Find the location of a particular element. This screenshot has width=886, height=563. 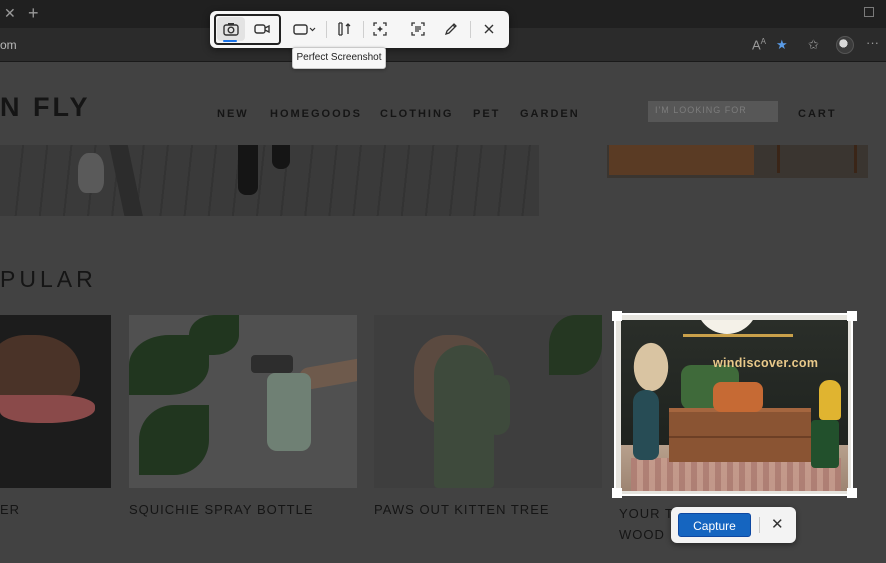

text-scan-button is located at coordinates (418, 29).